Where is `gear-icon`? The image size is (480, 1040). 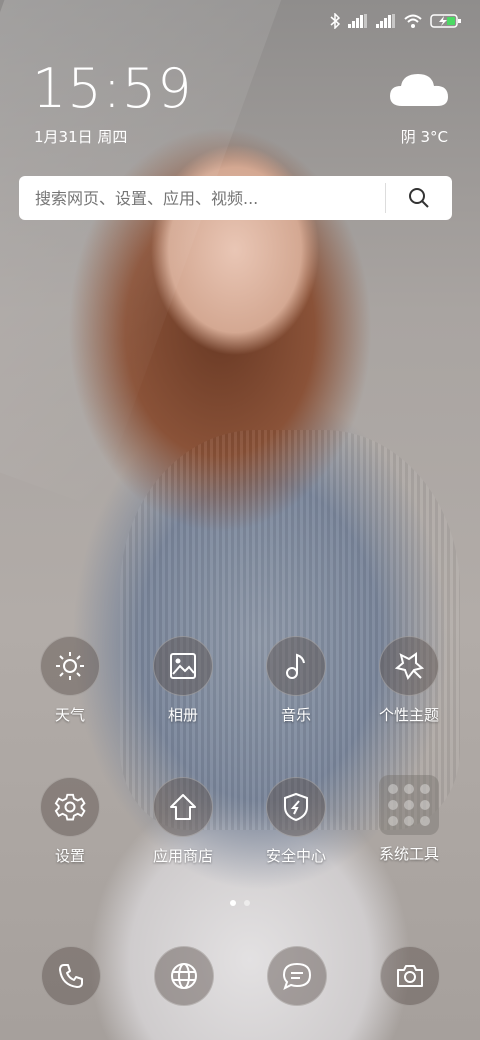
gear-icon is located at coordinates (70, 807).